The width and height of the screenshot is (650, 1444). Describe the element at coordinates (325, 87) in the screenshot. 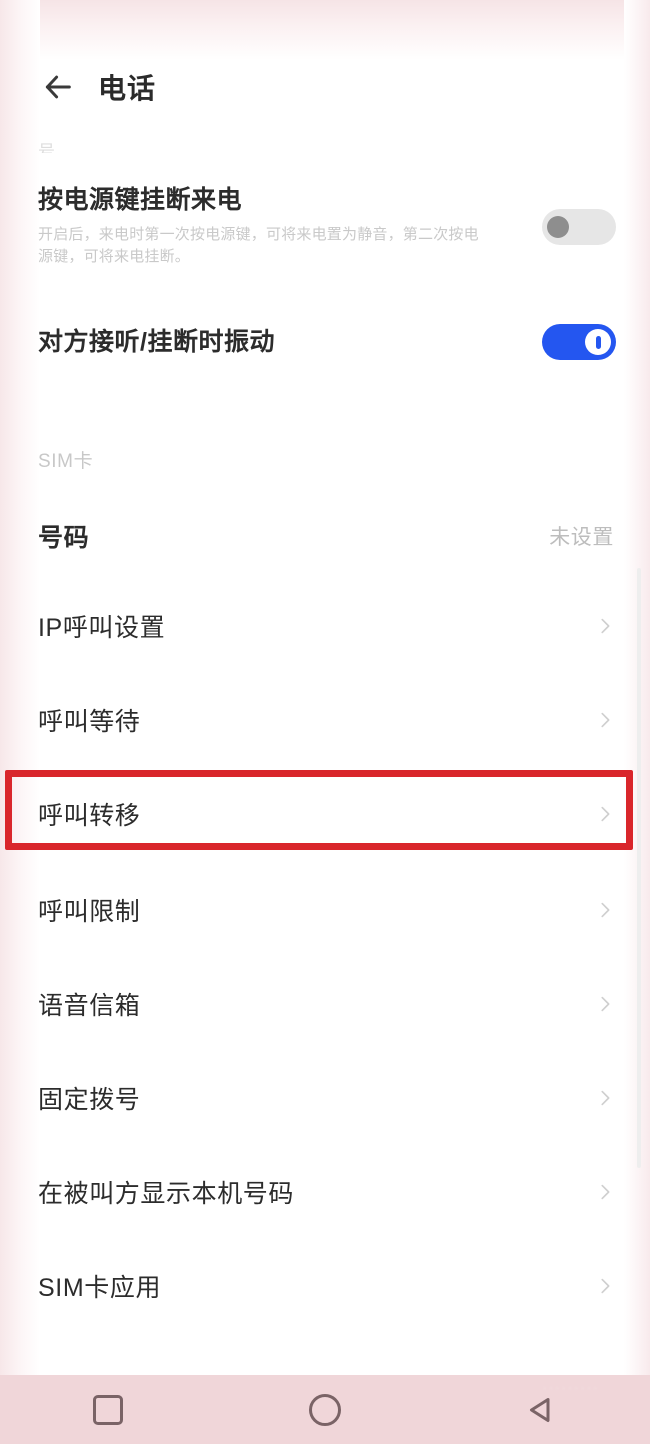

I see `app-bar: 电话` at that location.